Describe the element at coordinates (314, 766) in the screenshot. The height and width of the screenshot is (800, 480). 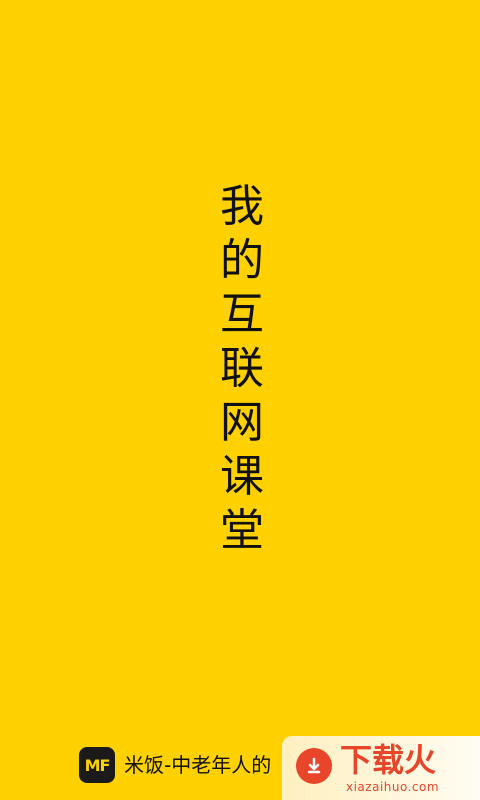
I see `download-icon` at that location.